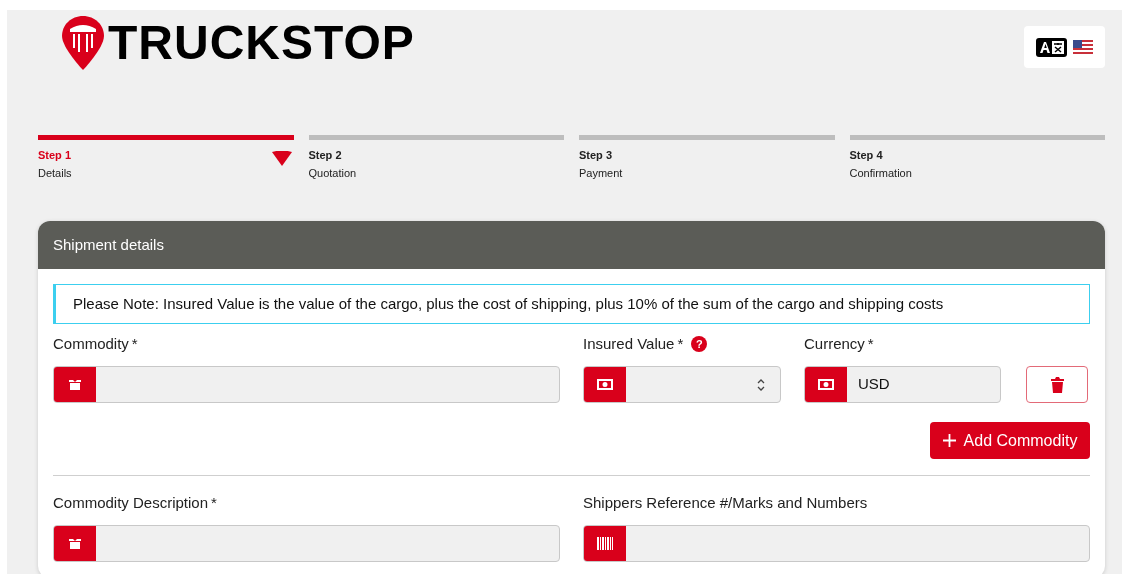 Image resolution: width=1122 pixels, height=574 pixels. I want to click on field-label: Commodity Description, so click(131, 502).